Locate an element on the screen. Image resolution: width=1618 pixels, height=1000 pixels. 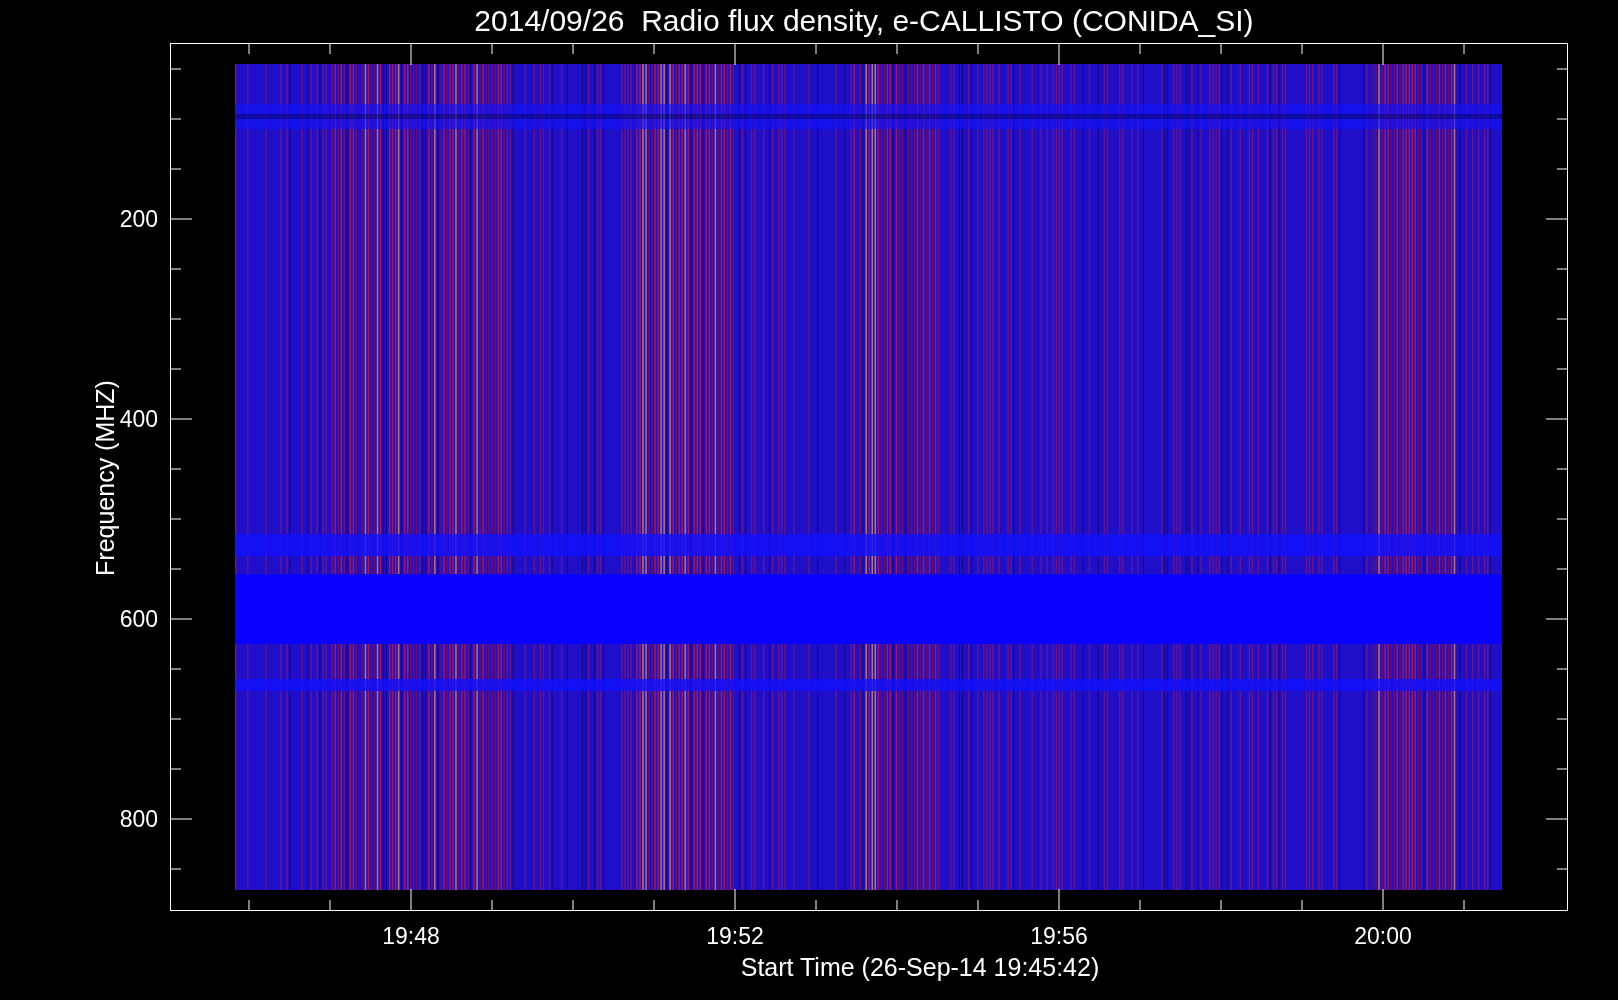
y-tick-label: 600 is located at coordinates (138, 619).